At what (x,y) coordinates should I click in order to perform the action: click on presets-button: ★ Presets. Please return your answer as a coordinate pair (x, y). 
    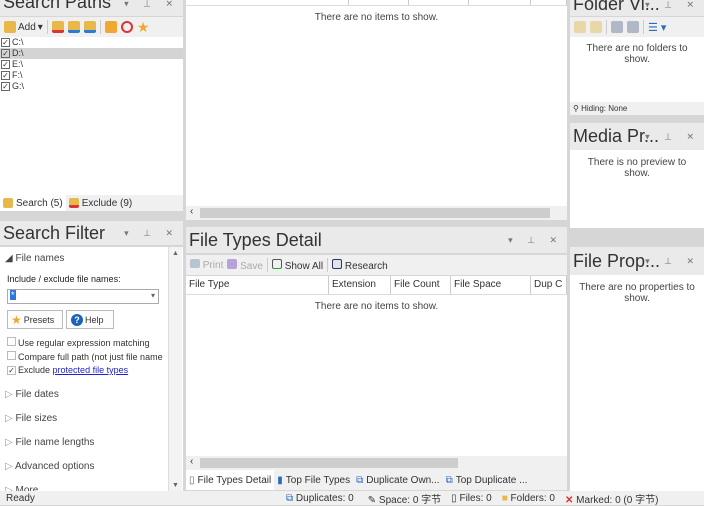
    Looking at the image, I should click on (35, 319).